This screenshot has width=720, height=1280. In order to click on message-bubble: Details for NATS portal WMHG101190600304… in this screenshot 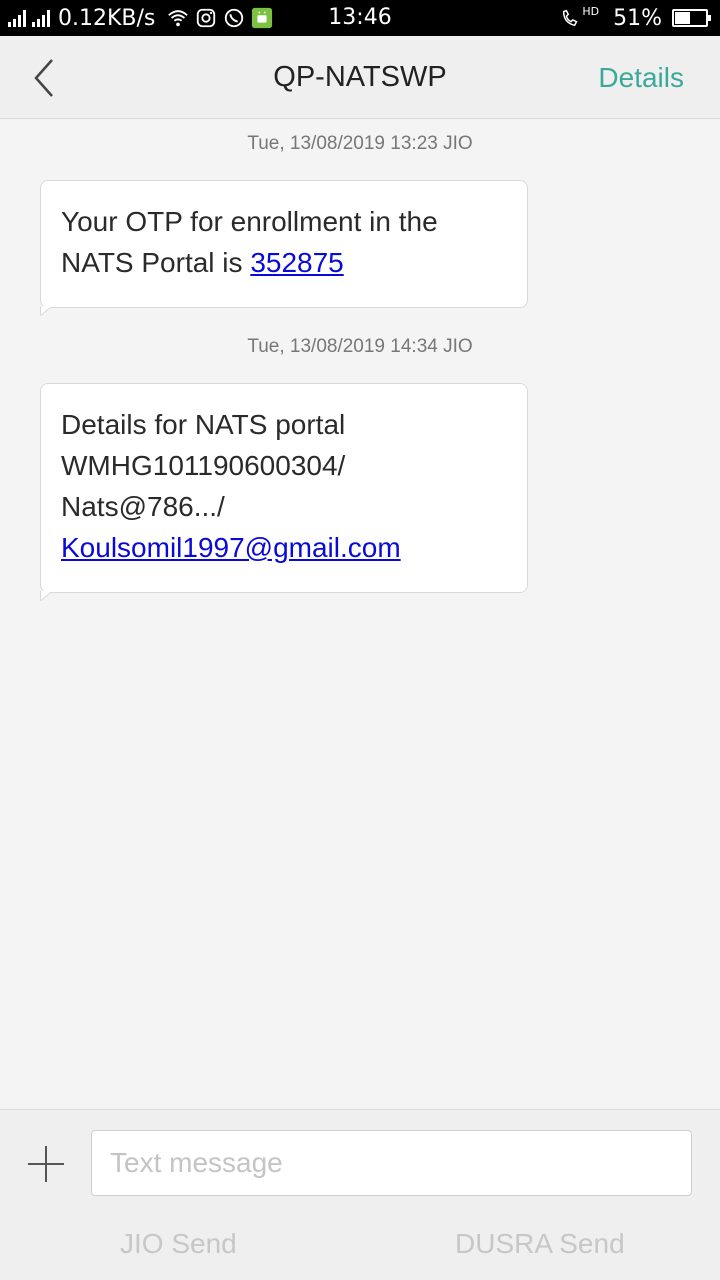, I will do `click(284, 492)`.